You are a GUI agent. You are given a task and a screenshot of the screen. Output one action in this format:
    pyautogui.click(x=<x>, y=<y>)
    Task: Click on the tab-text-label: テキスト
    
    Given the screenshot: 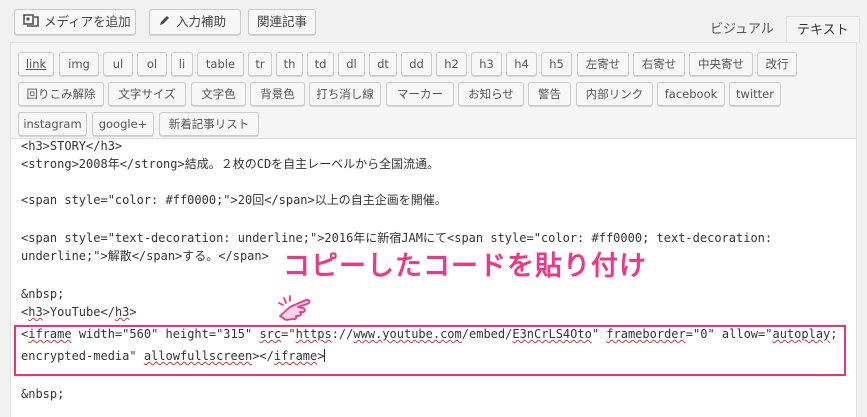 What is the action you would take?
    pyautogui.click(x=823, y=30)
    